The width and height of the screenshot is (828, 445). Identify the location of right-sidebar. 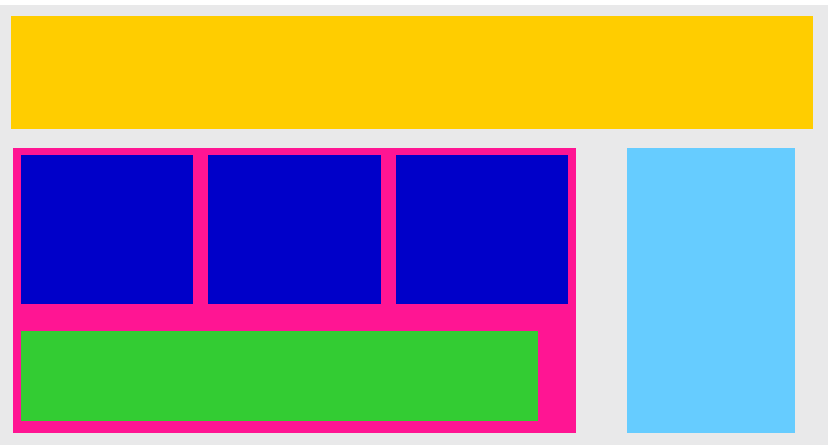
(711, 290).